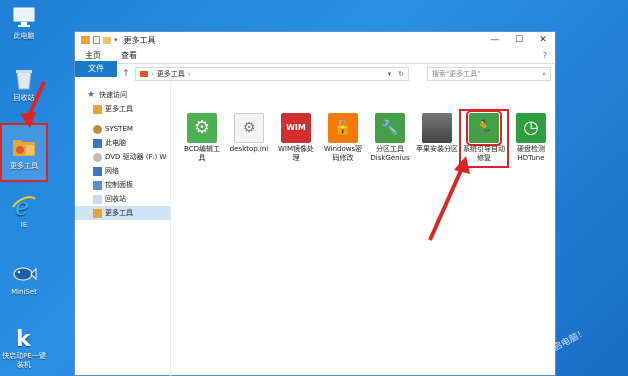  I want to click on sidebar-item-control-panel: 控制面板, so click(122, 185).